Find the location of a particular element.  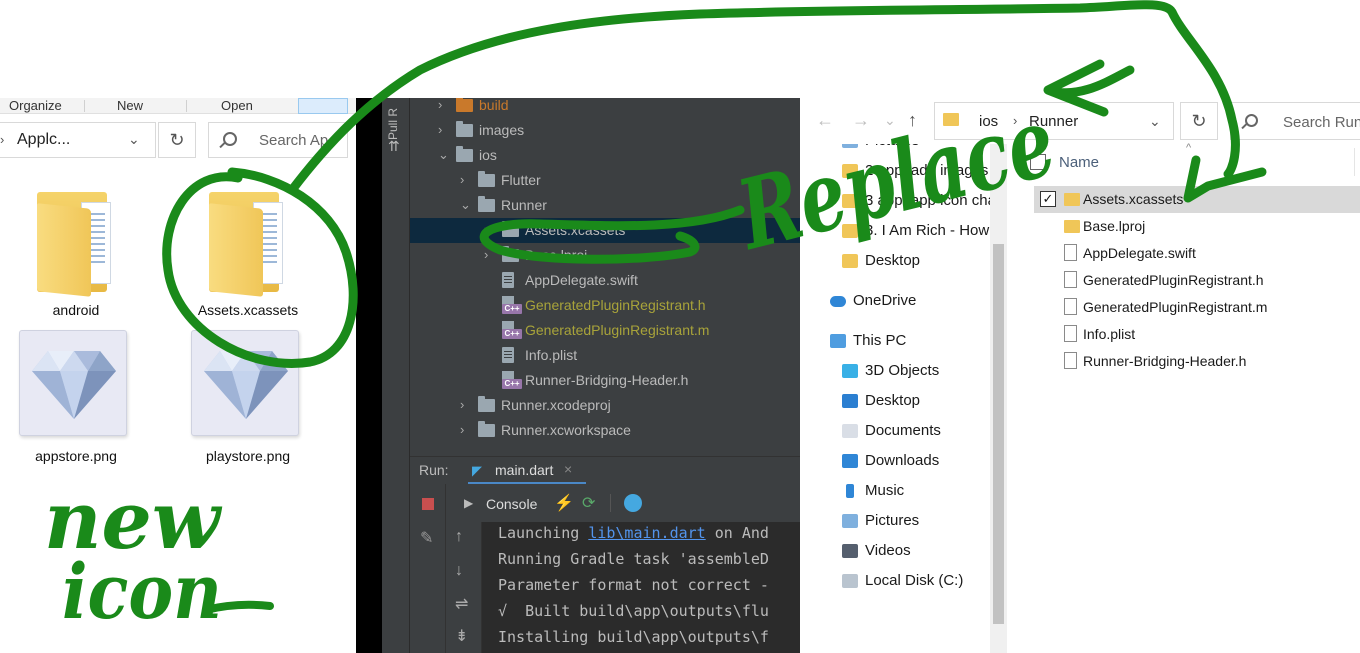

nav-item: 3 app, app icon cha is located at coordinates (895, 201).